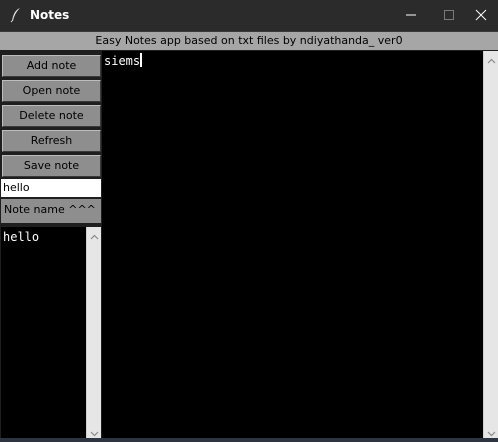 The width and height of the screenshot is (498, 442). Describe the element at coordinates (43, 237) in the screenshot. I see `list-item: hello` at that location.